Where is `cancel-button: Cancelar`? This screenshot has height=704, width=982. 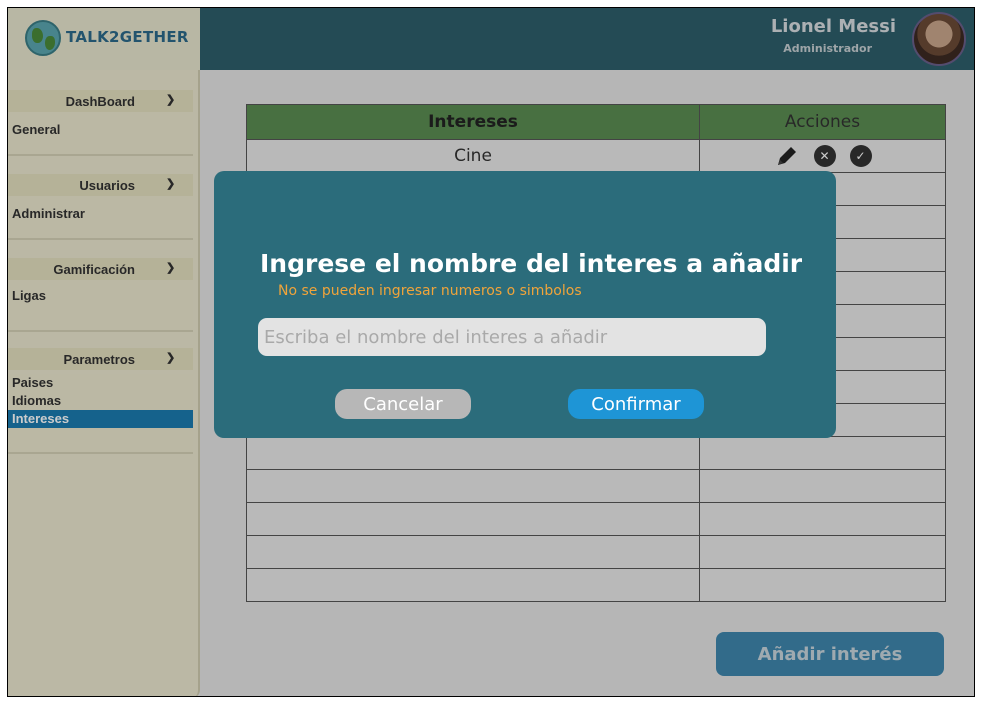
cancel-button: Cancelar is located at coordinates (403, 404).